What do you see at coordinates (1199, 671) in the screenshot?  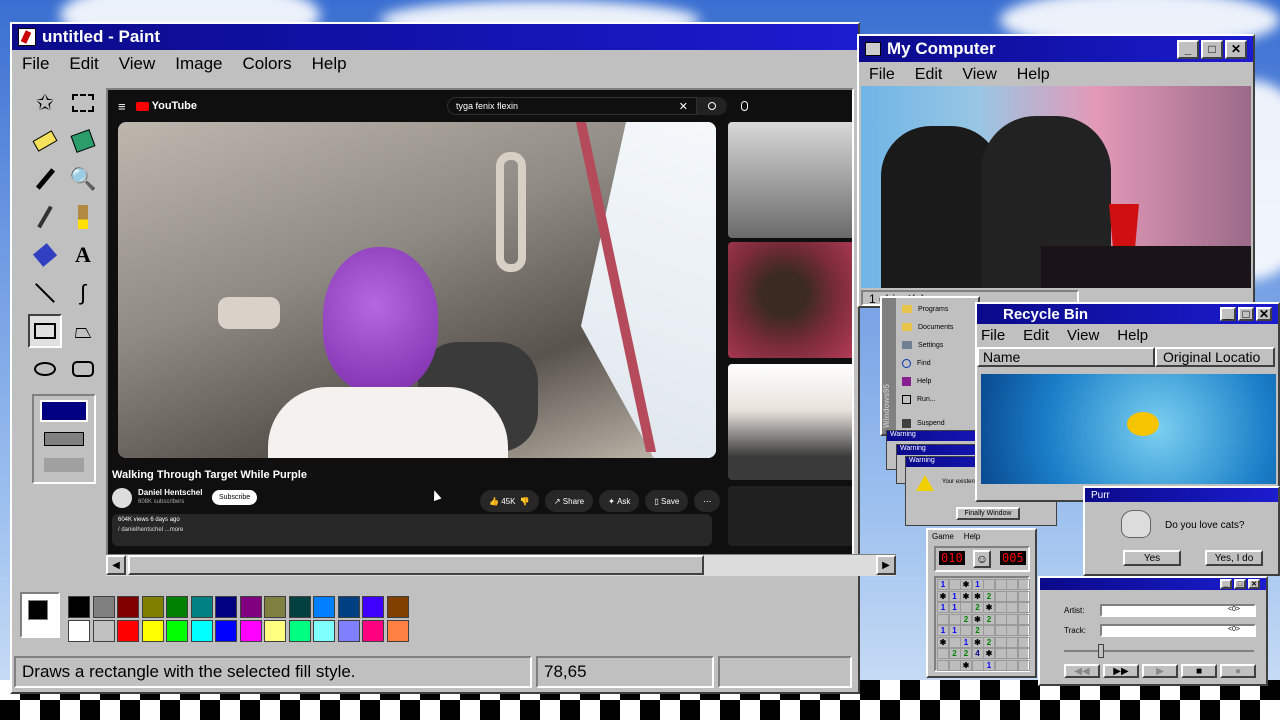 I see `stop-button: ■` at bounding box center [1199, 671].